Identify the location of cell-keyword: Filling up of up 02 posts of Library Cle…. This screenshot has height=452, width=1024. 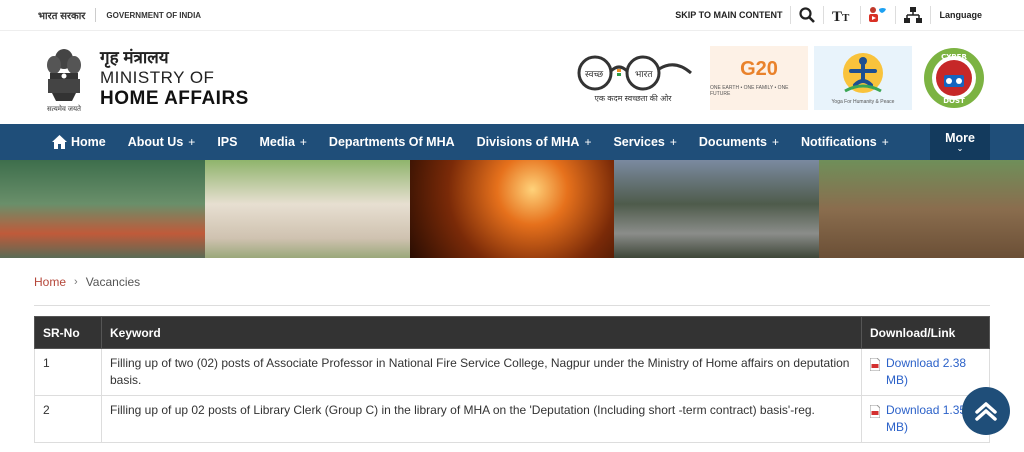
(481, 419).